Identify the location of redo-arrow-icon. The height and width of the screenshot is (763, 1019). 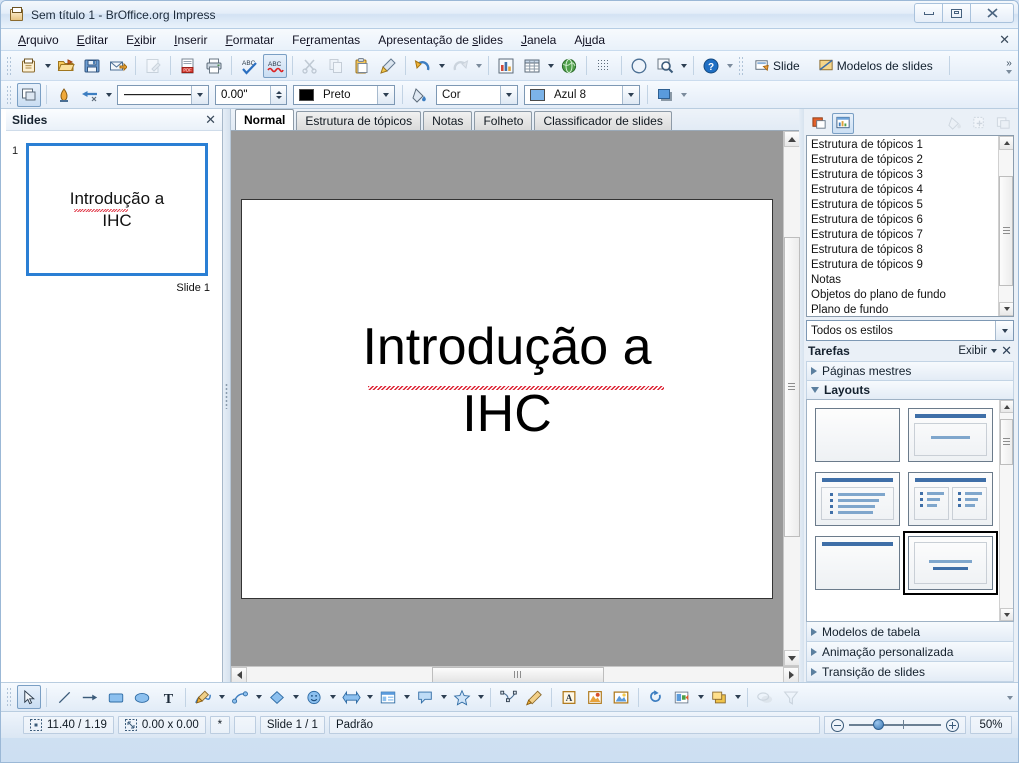
(460, 66).